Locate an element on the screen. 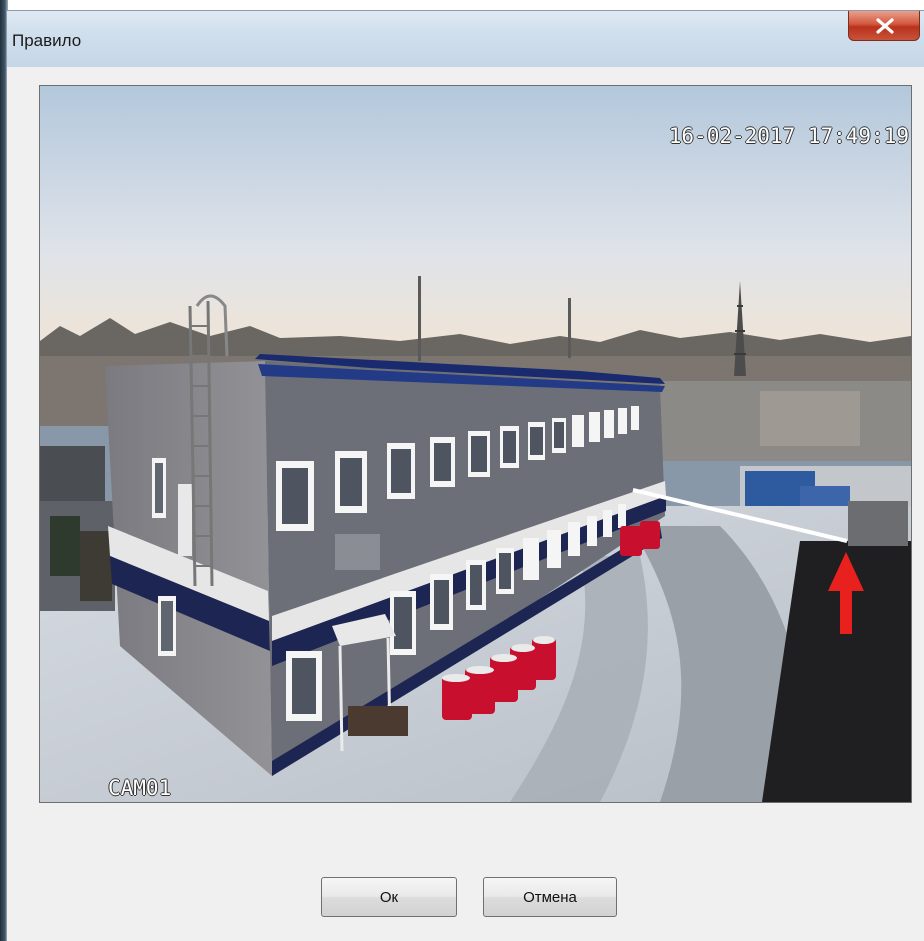 This screenshot has width=924, height=941. ok-button: Ок is located at coordinates (389, 897).